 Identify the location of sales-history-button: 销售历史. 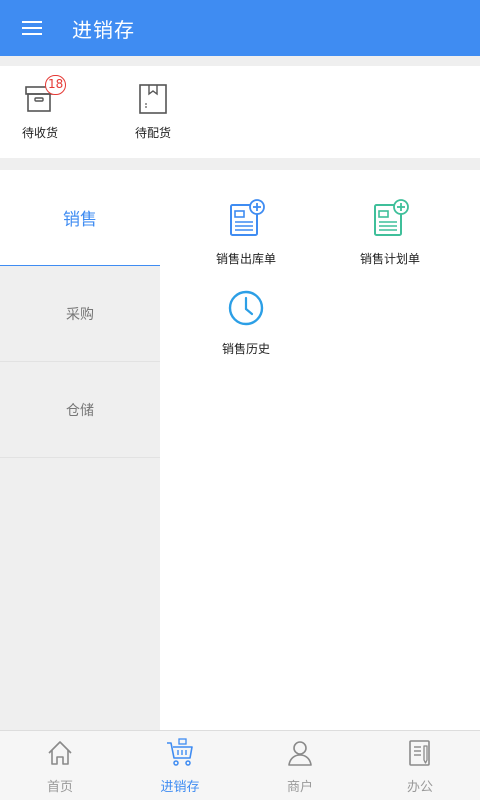
(246, 322).